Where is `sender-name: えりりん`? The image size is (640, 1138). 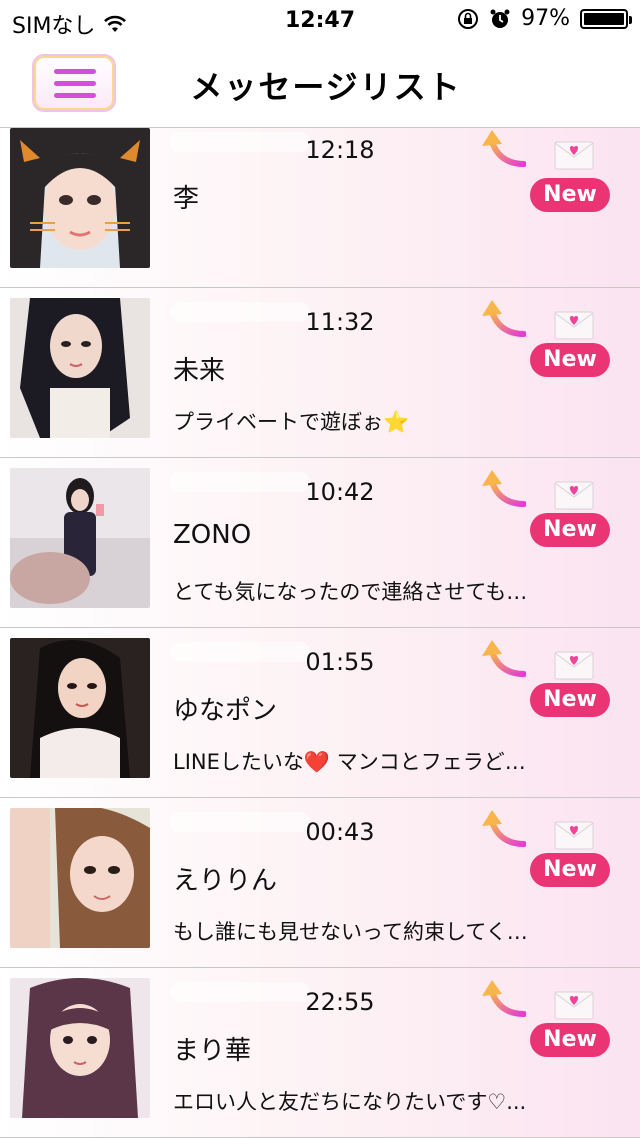 sender-name: えりりん is located at coordinates (225, 881).